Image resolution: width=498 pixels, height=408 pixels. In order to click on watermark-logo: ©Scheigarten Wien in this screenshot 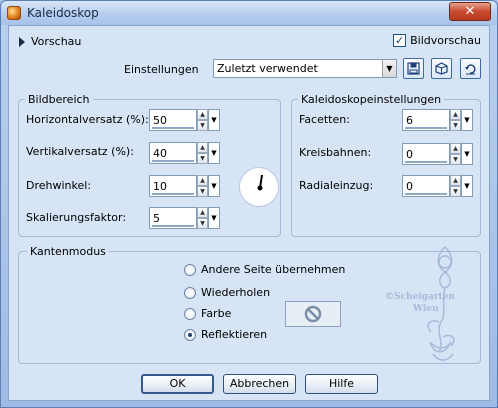, I will do `click(430, 307)`.